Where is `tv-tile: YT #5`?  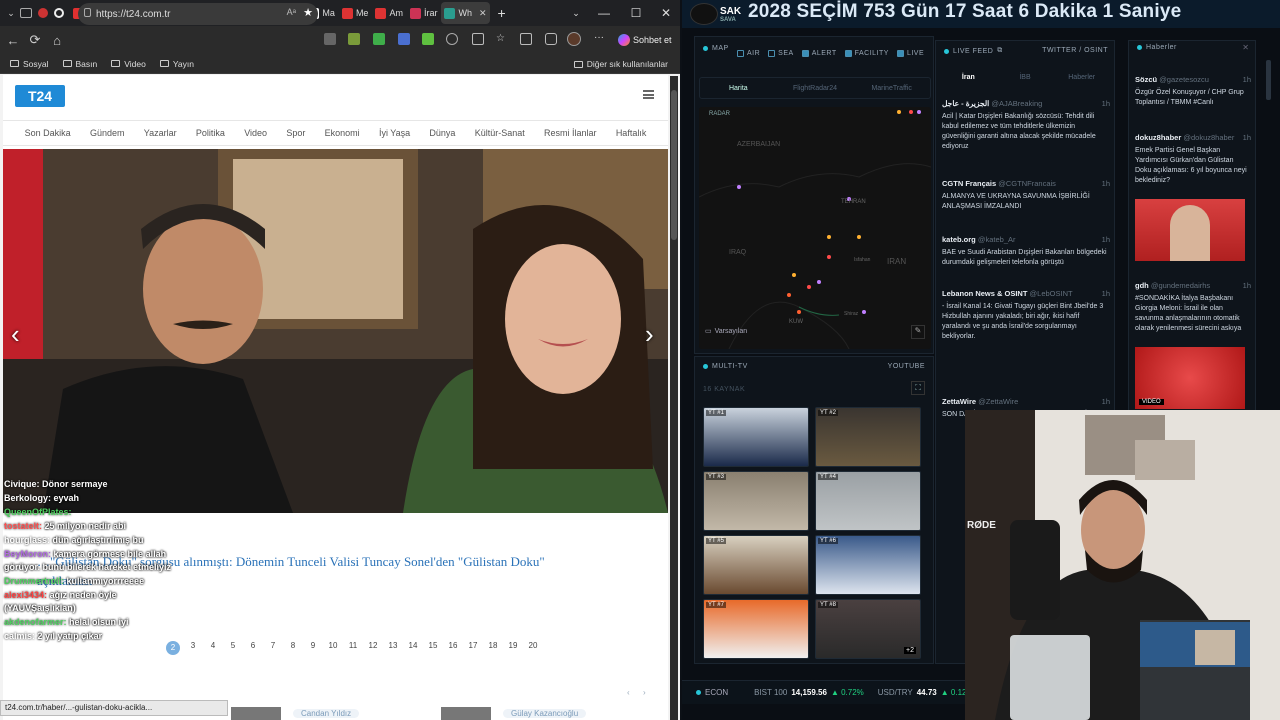 tv-tile: YT #5 is located at coordinates (756, 565).